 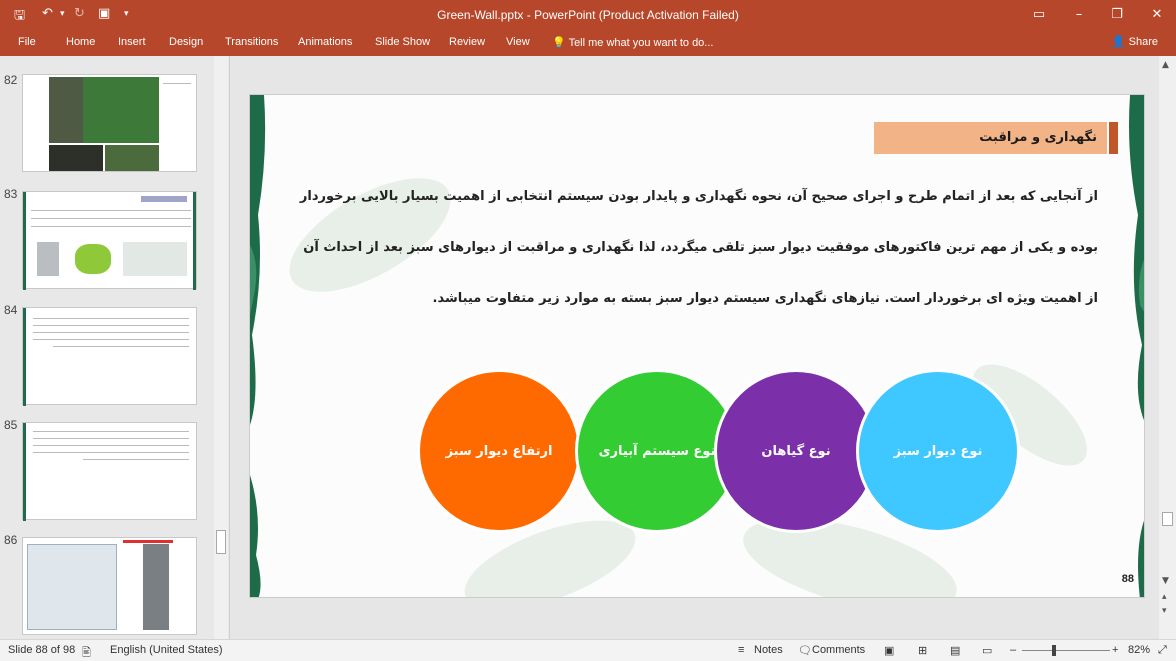 What do you see at coordinates (741, 650) in the screenshot?
I see `notes-icon: ≡` at bounding box center [741, 650].